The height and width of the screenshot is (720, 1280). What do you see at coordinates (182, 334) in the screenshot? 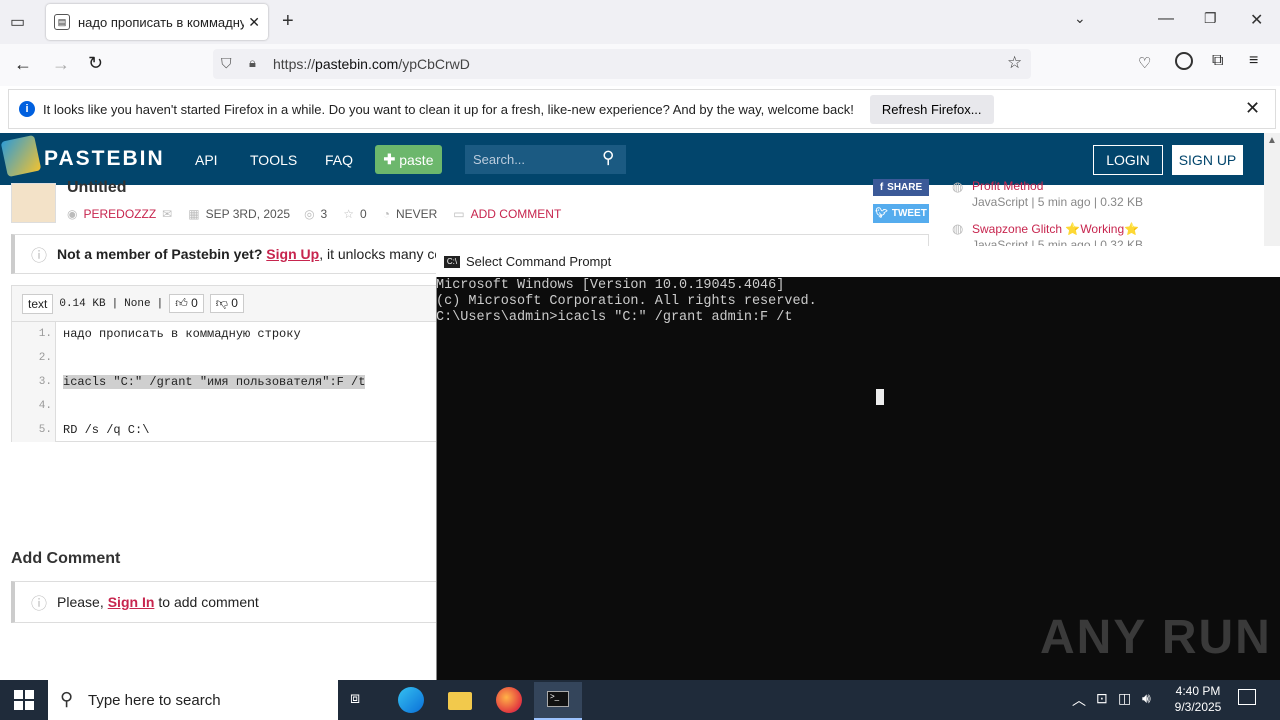
I see `code-line: надо прописать в коммадную строку` at bounding box center [182, 334].